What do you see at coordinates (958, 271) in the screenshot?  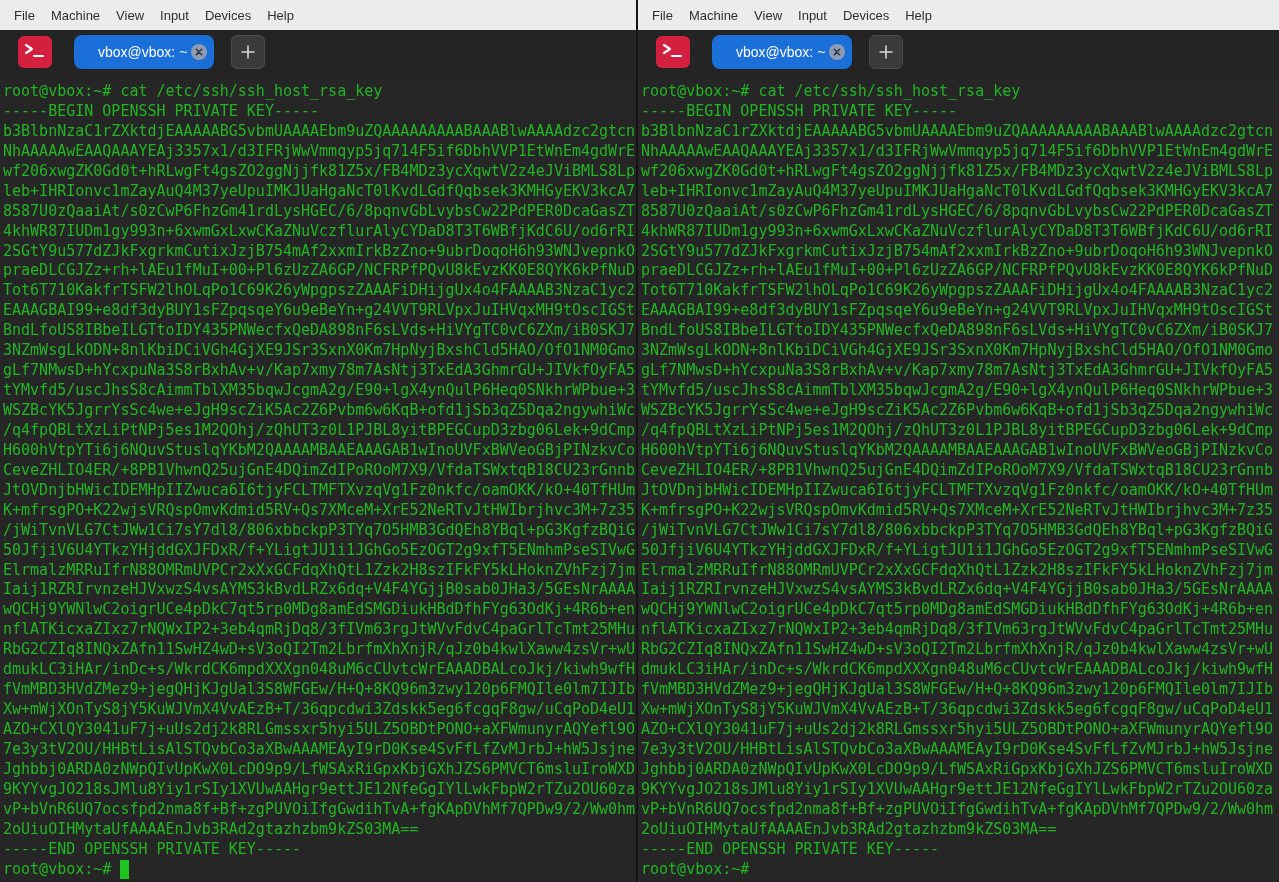 I see `terminal-output-line: praeDLCGJZz+rh+lAEu1fMuI+00+Pl6zUzZA6GP/NCFRPfPQvU8kEvzKK0E8QYK6kPfNuD` at bounding box center [958, 271].